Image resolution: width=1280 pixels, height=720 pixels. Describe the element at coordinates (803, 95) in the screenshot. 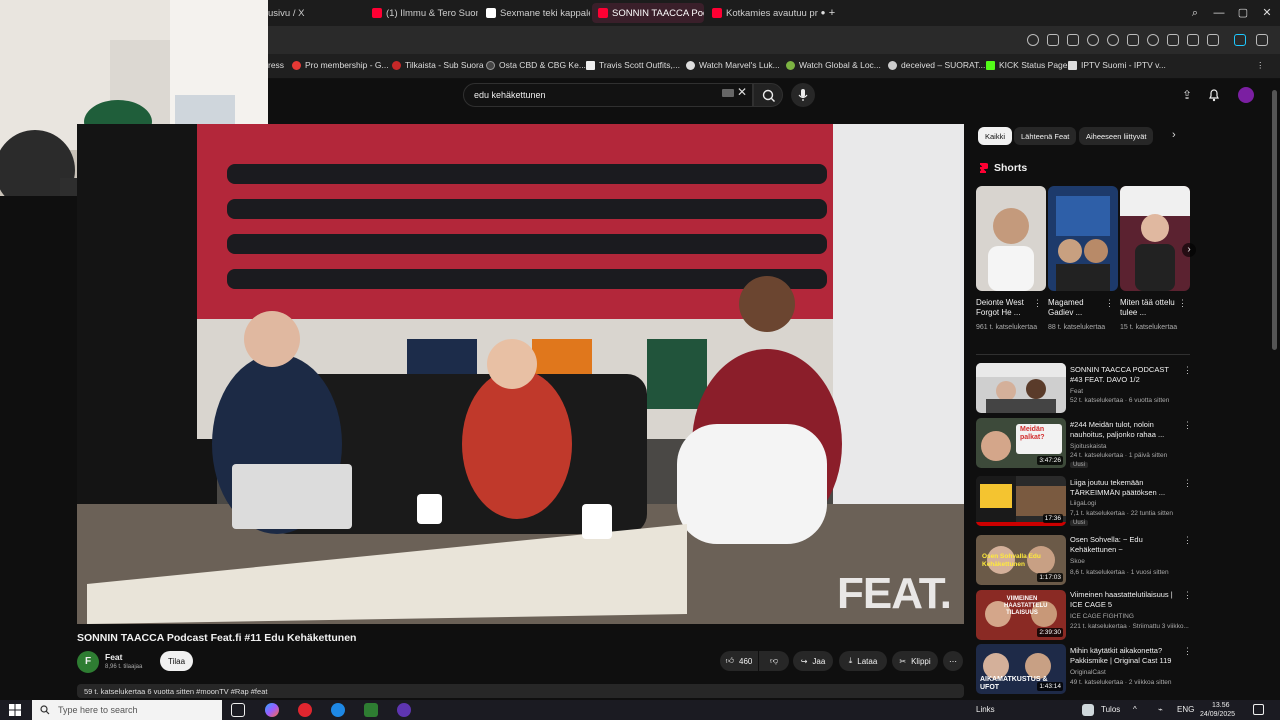

I see `voice-search-button` at that location.